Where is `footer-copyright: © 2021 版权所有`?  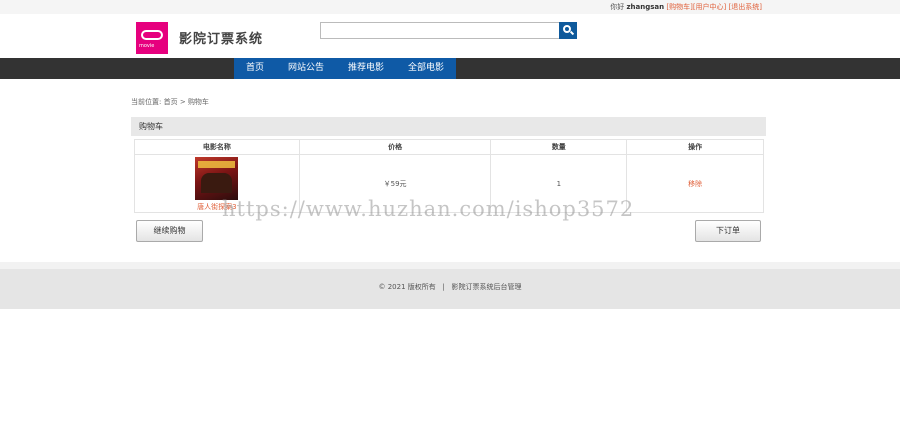
footer-copyright: © 2021 版权所有 is located at coordinates (407, 287).